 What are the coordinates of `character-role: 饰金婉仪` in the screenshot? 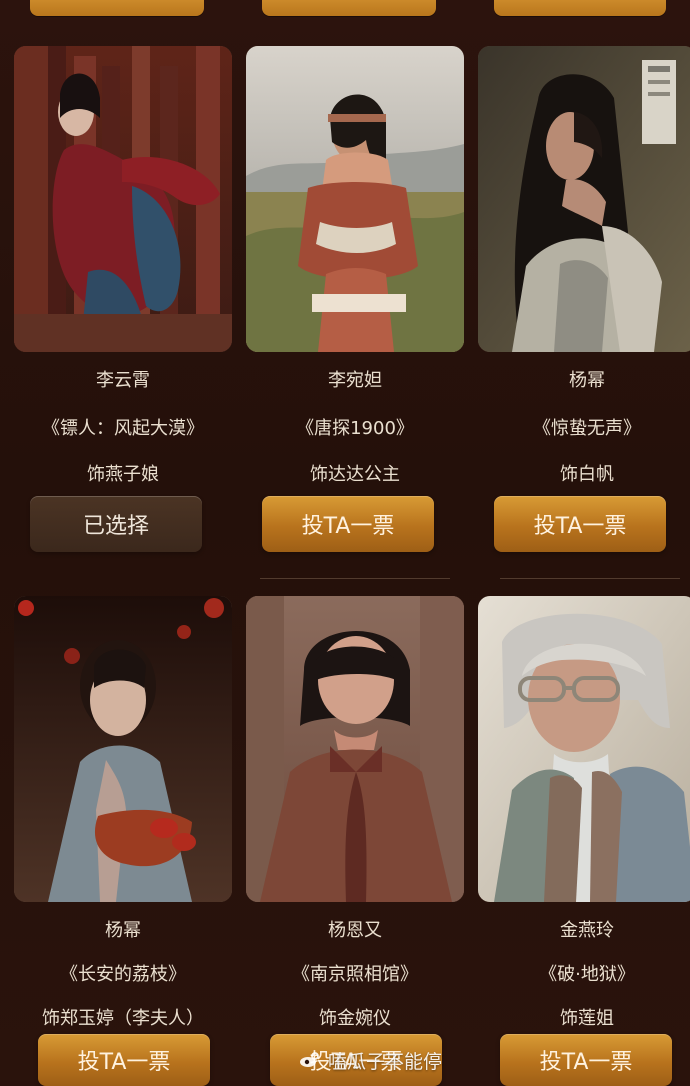 It's located at (355, 1018).